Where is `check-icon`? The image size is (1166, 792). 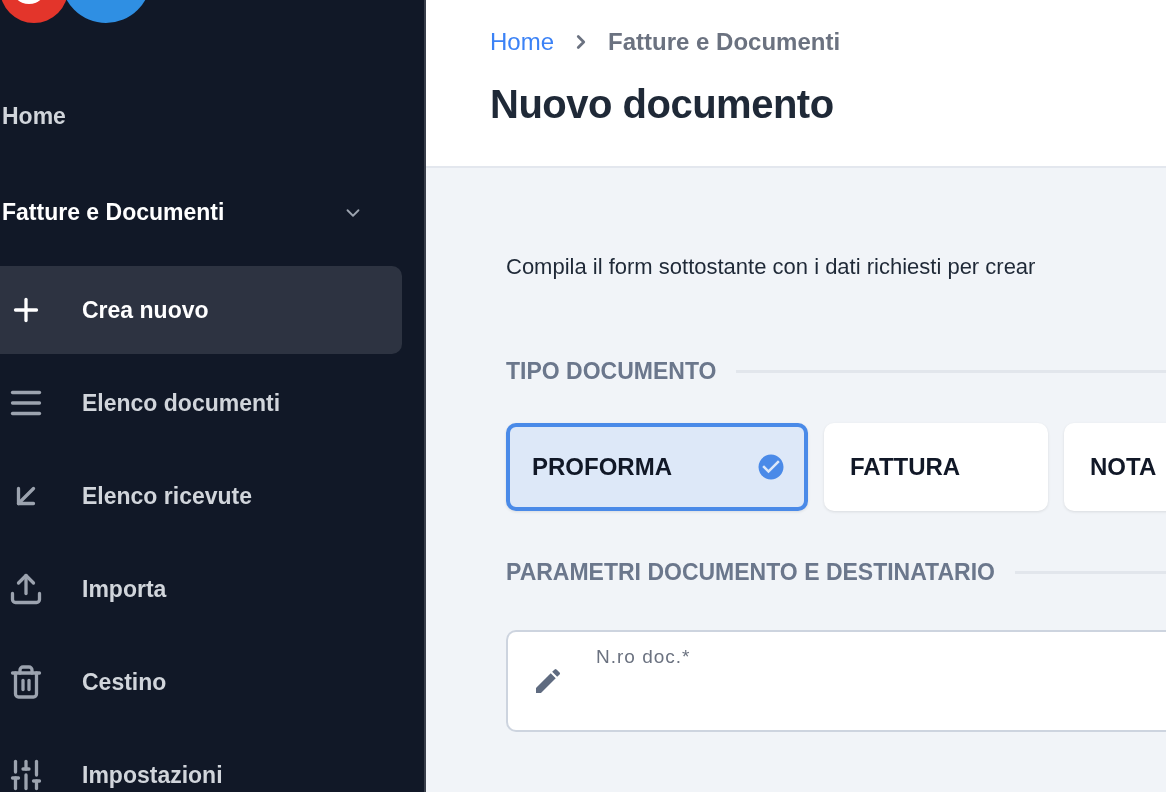
check-icon is located at coordinates (771, 467).